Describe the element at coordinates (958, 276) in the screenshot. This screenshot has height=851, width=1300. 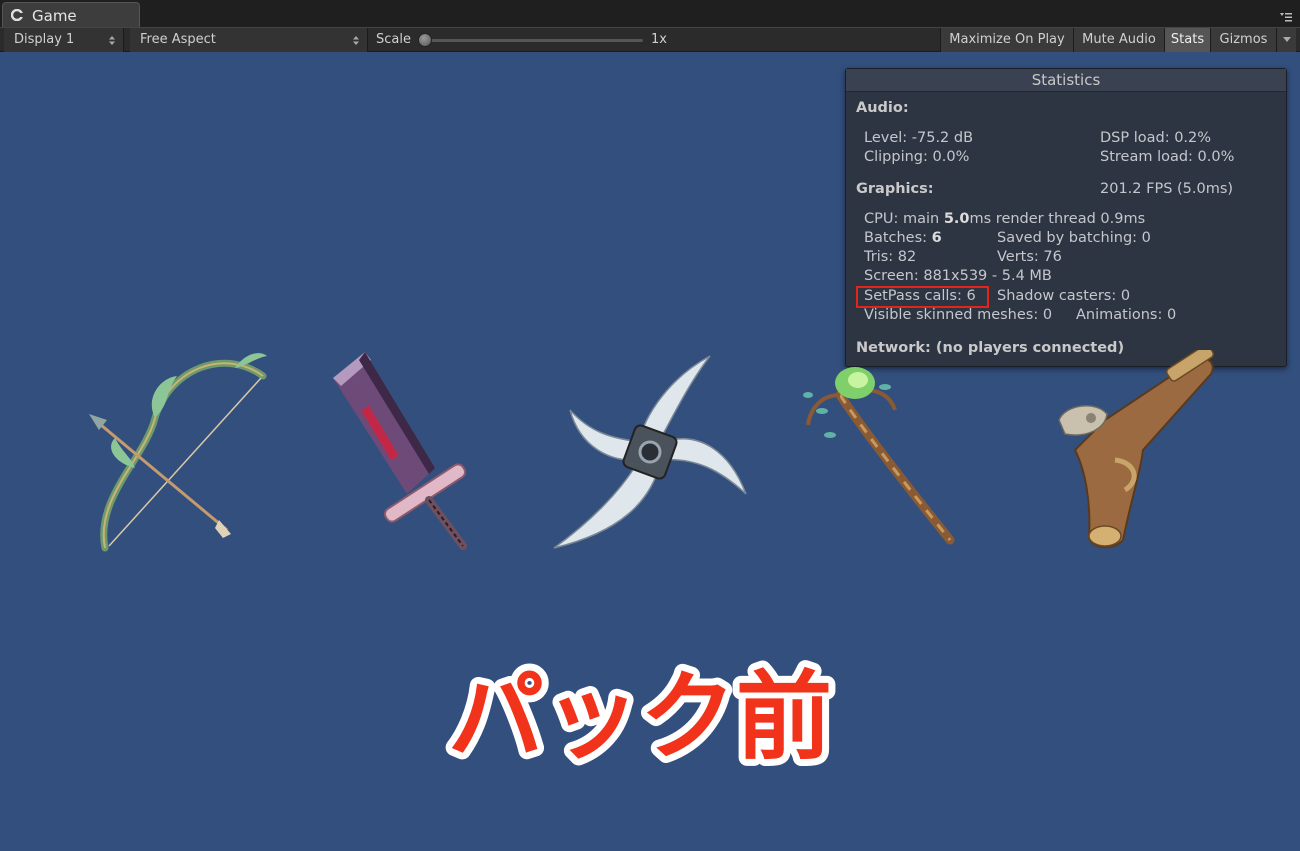
I see `screen-stat: Screen: 881x539 - 5.4 MB` at that location.